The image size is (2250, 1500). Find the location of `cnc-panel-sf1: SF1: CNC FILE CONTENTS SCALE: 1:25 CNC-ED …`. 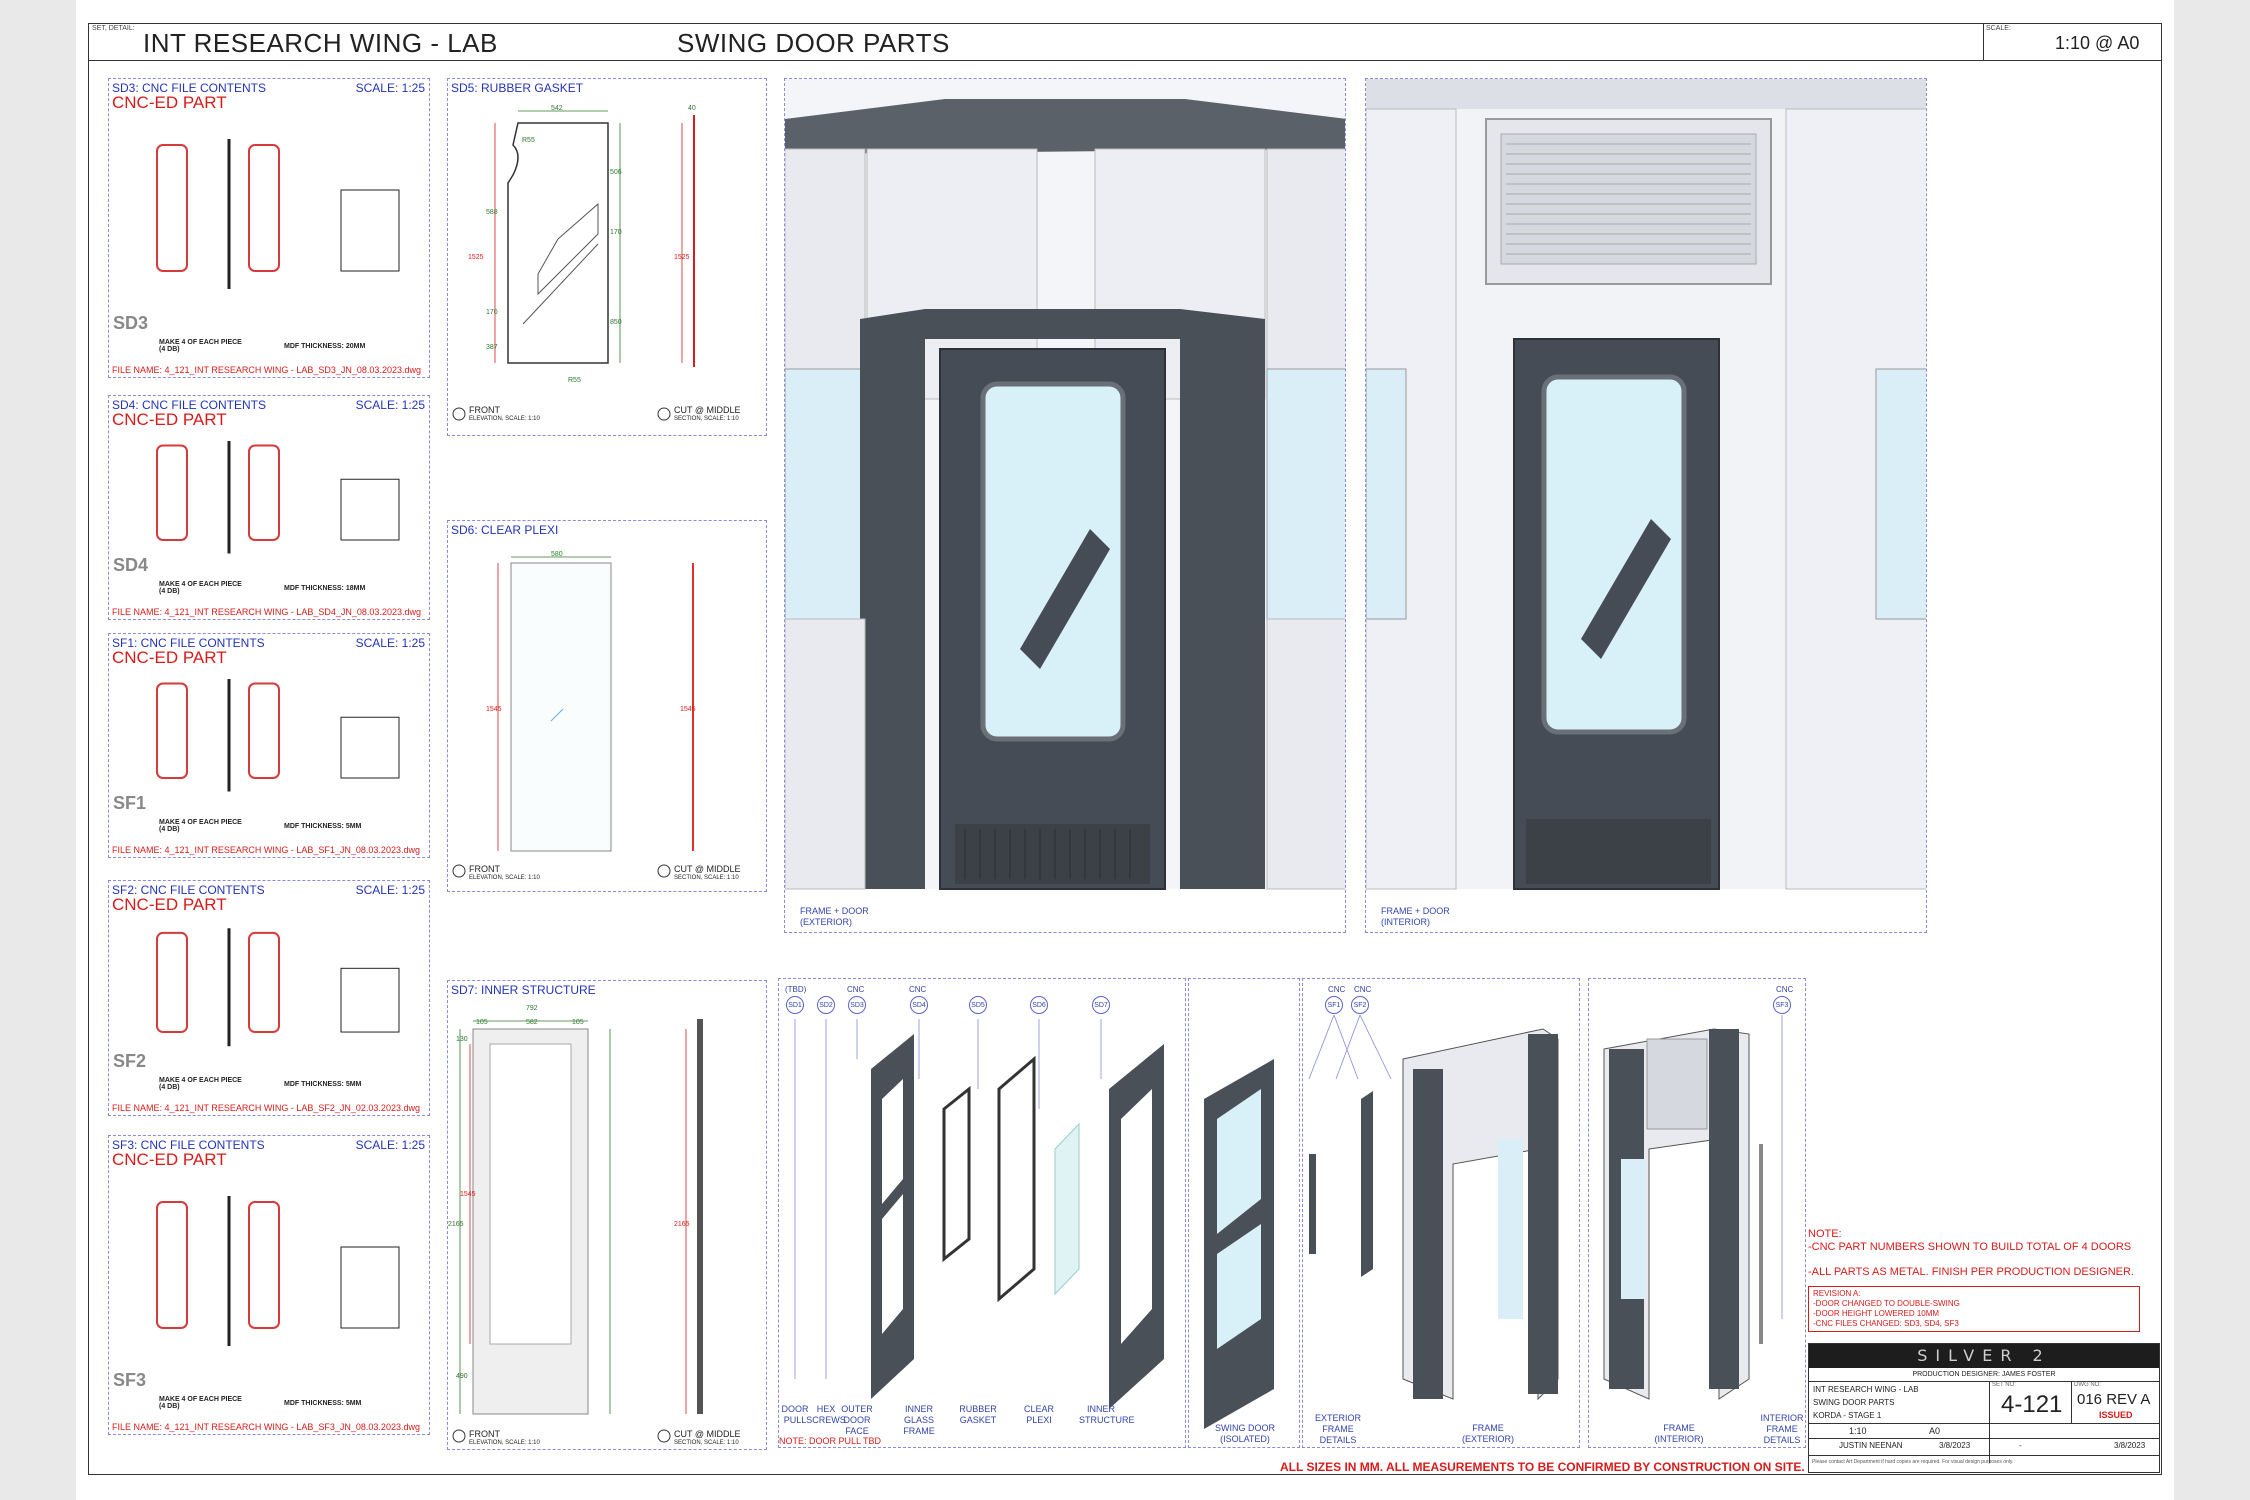

cnc-panel-sf1: SF1: CNC FILE CONTENTS SCALE: 1:25 CNC-ED … is located at coordinates (269, 745).